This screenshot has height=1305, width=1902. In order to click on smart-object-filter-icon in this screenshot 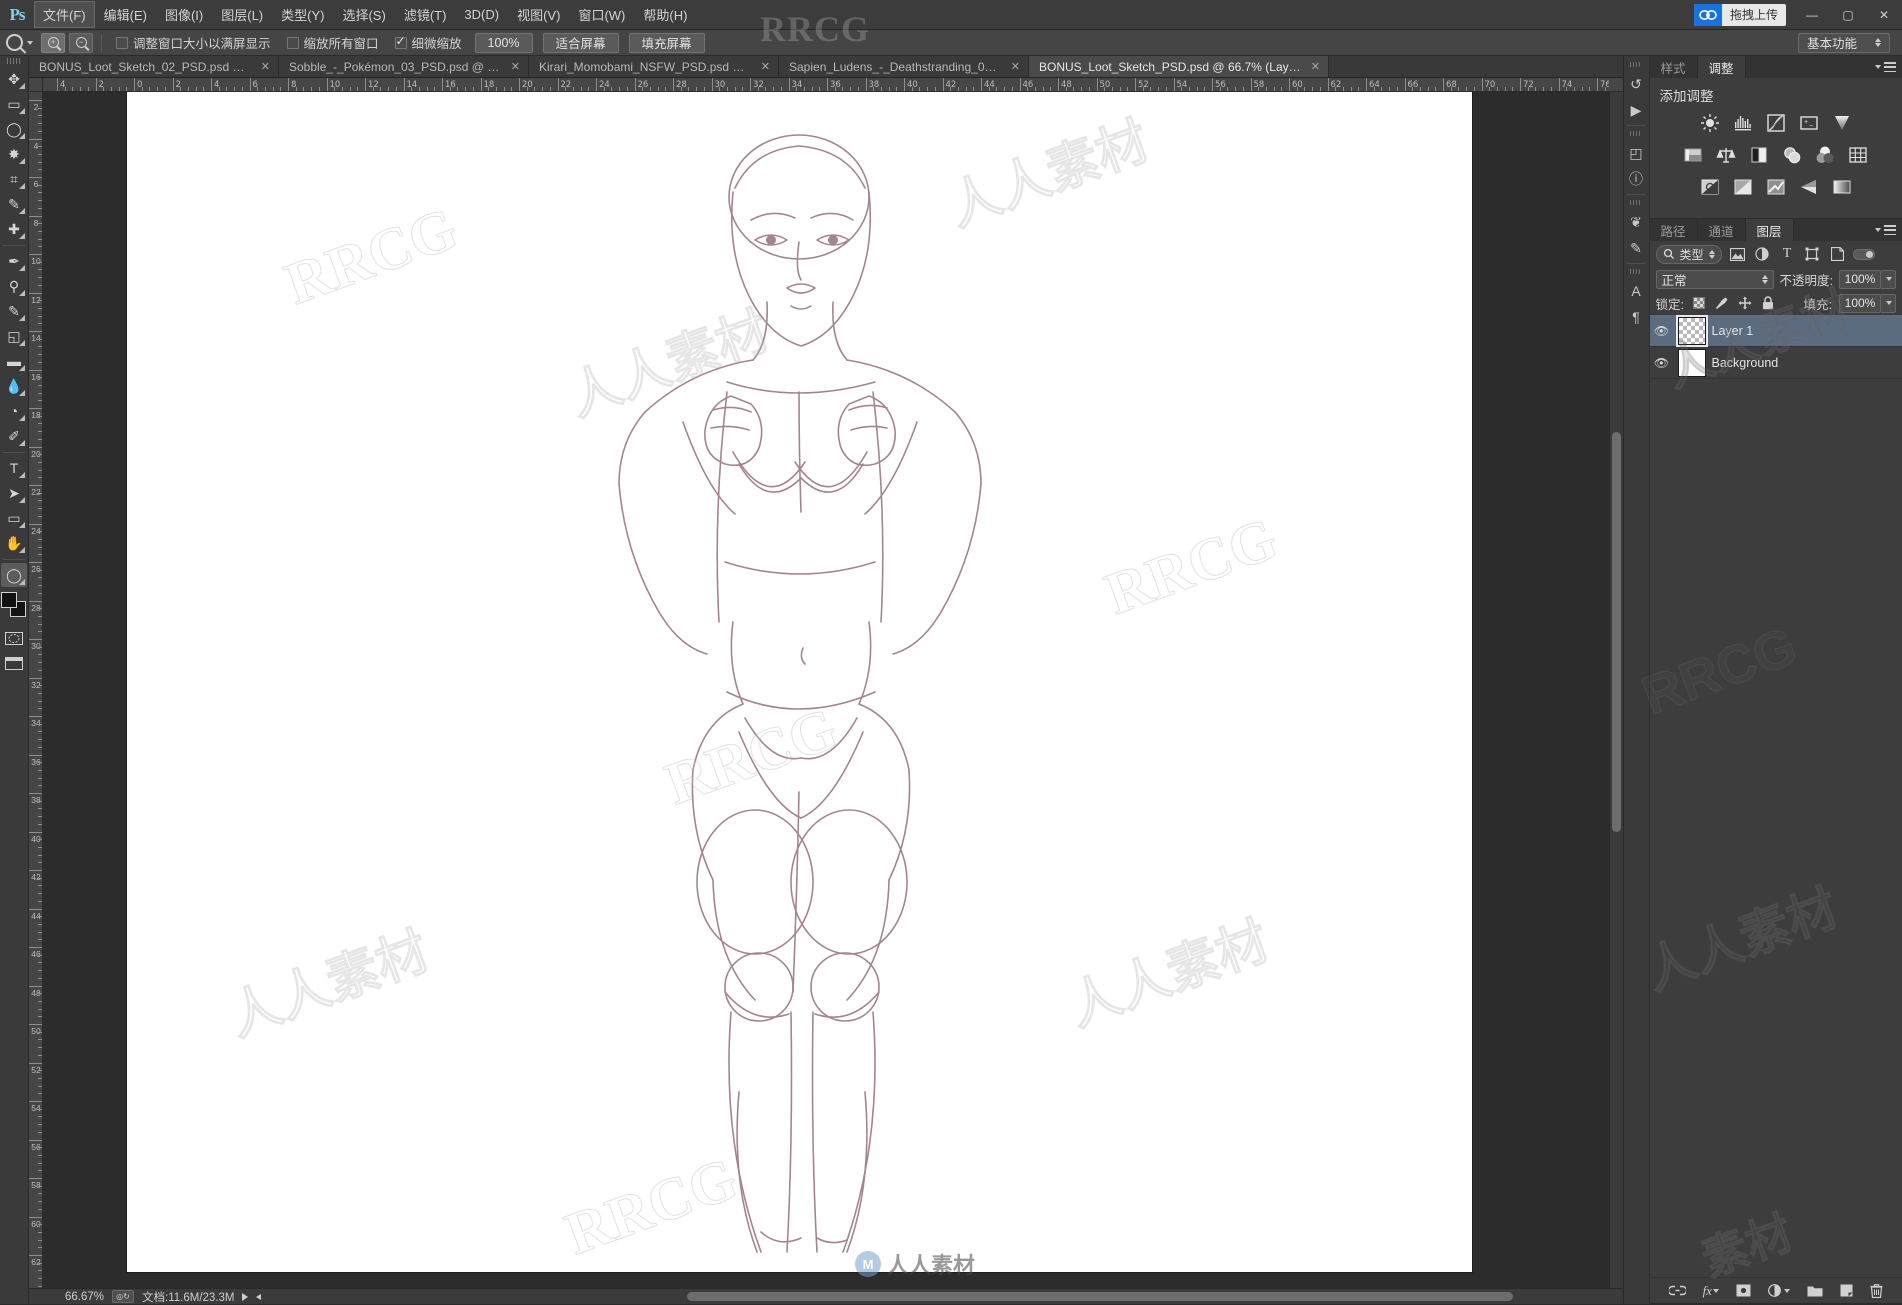, I will do `click(1837, 254)`.